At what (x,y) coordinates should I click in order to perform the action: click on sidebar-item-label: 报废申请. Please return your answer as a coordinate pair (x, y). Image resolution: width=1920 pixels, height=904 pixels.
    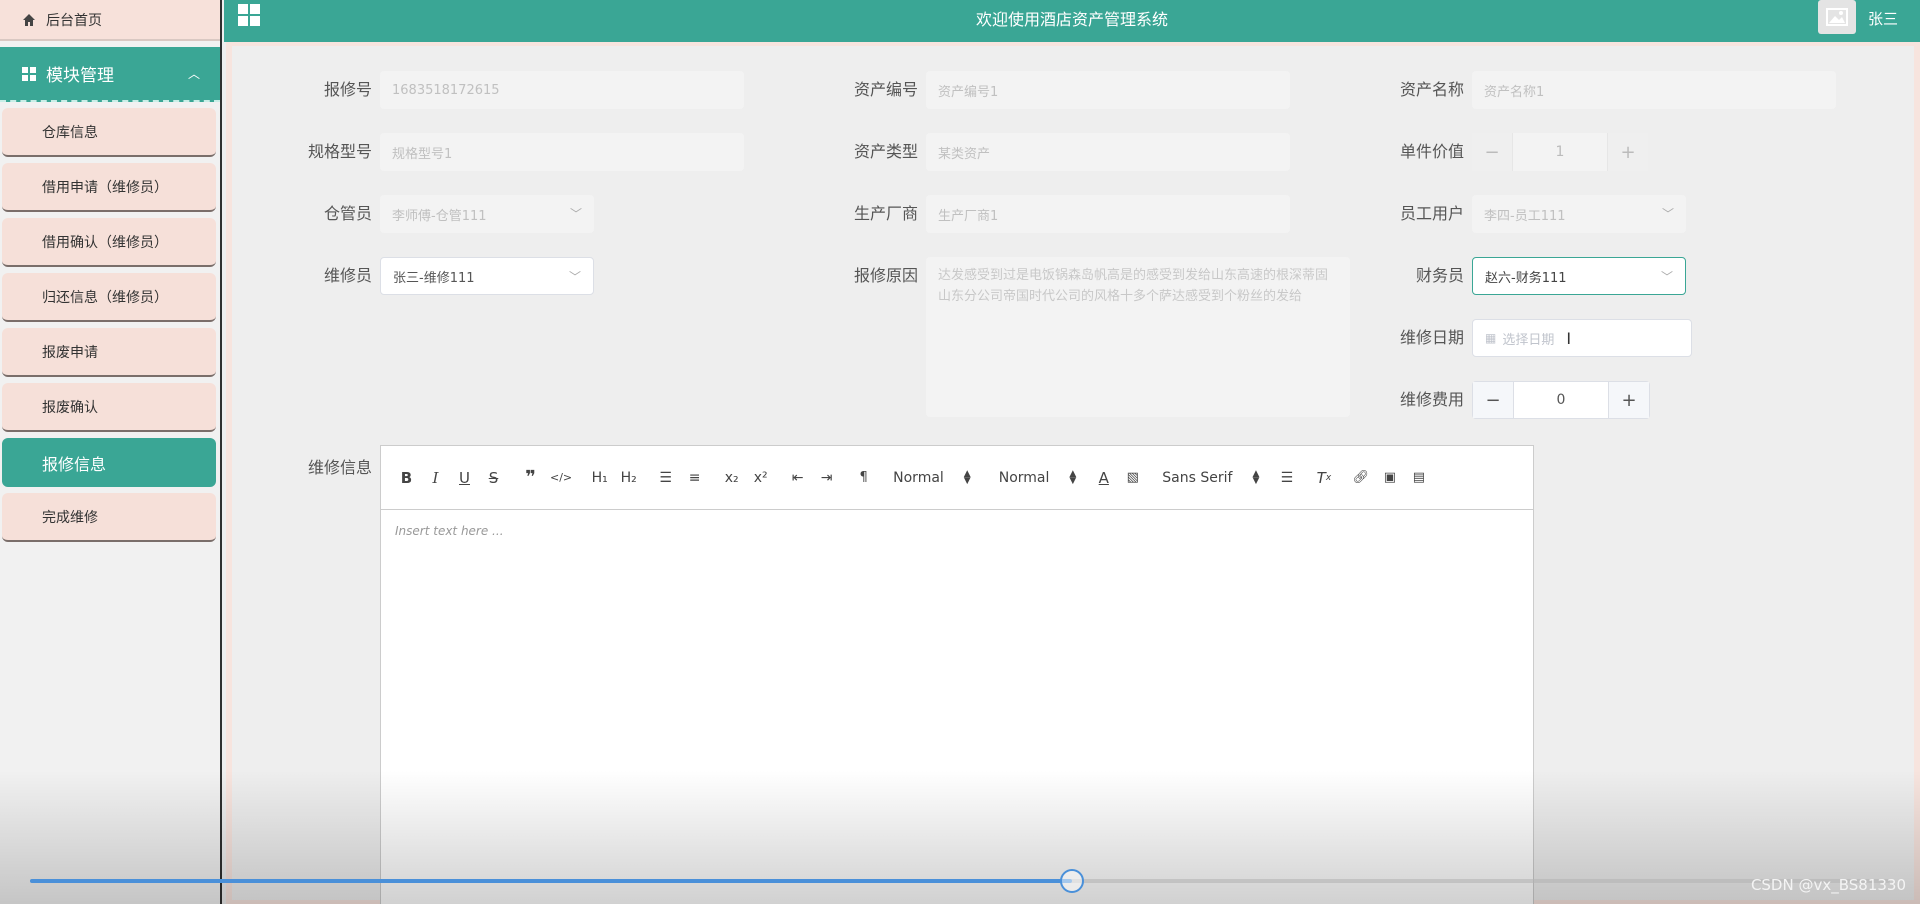
    Looking at the image, I should click on (70, 352).